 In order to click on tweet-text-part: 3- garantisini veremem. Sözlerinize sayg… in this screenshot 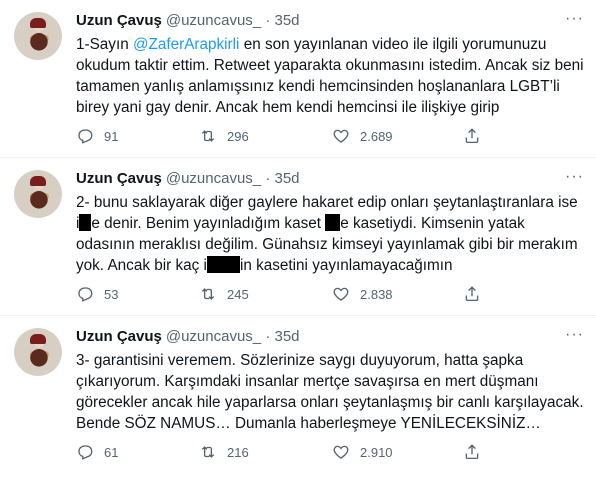, I will do `click(330, 392)`.